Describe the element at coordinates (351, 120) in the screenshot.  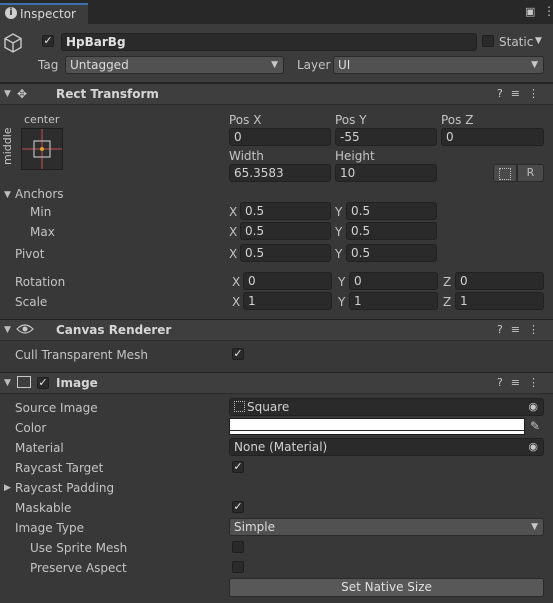
I see `posy-label: Pos Y` at that location.